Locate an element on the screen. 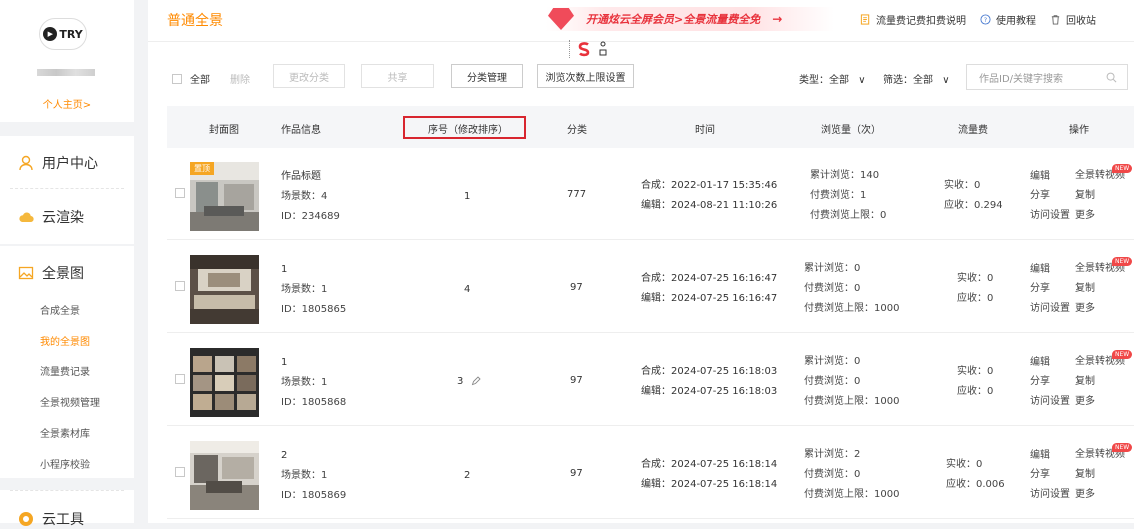  banner-text: 开通炫云全屏会员>全景流量费全免 is located at coordinates (673, 19).